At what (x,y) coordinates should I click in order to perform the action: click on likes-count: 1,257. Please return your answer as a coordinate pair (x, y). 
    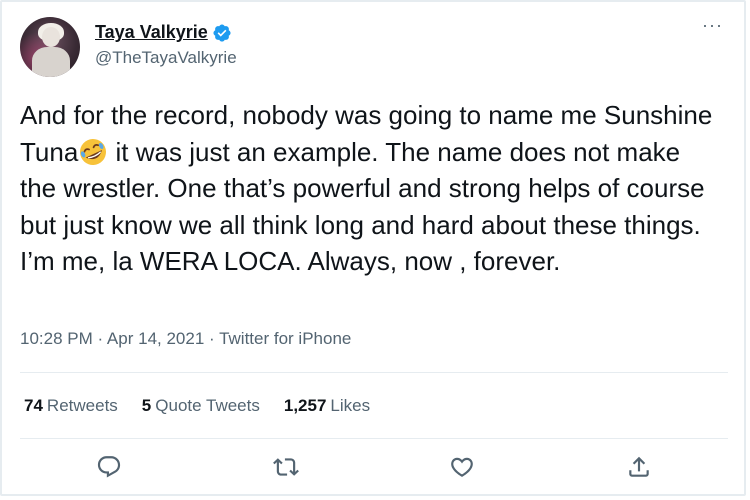
    Looking at the image, I should click on (305, 405).